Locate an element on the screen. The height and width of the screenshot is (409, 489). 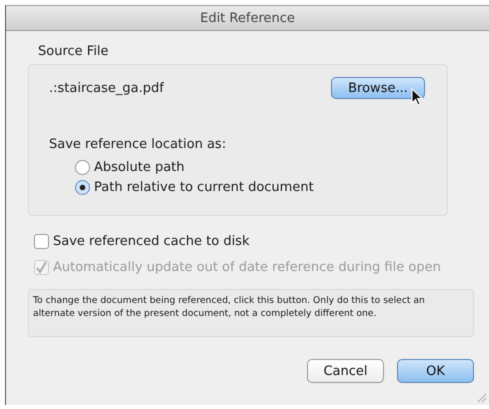
help-text: To change the document being referenced, click this button. Only do this to select an alternate version of the present document, not a completely different one. is located at coordinates (251, 313).